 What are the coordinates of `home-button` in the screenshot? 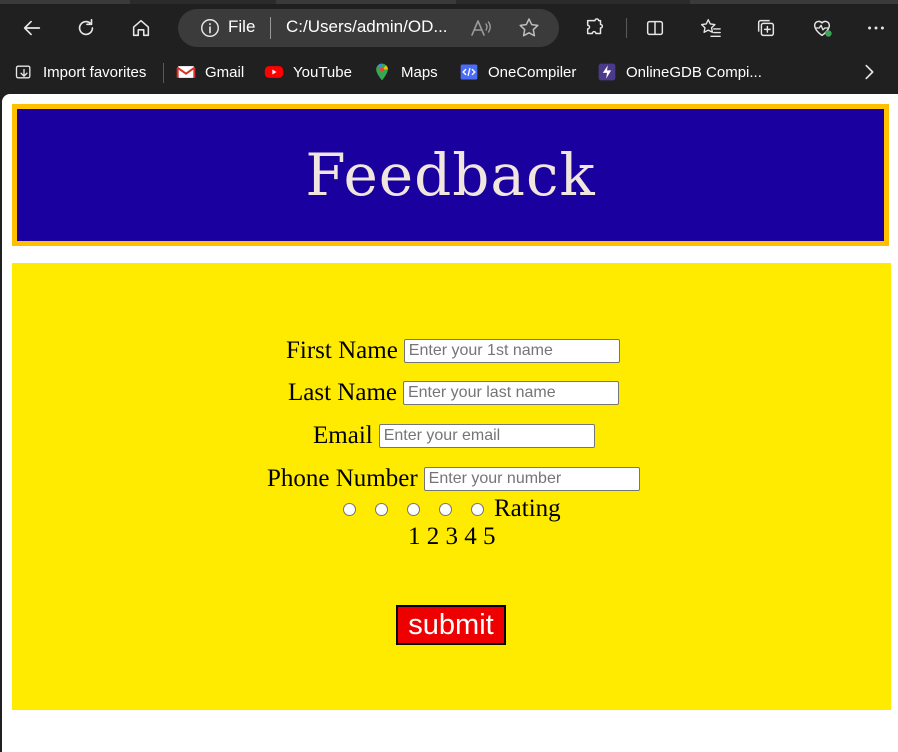 It's located at (141, 28).